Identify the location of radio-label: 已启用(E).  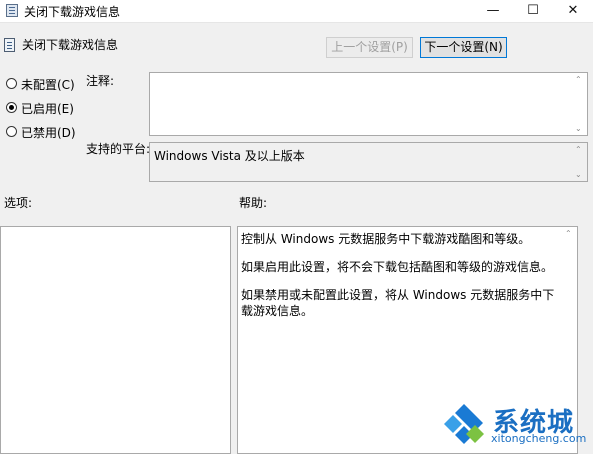
(47, 109).